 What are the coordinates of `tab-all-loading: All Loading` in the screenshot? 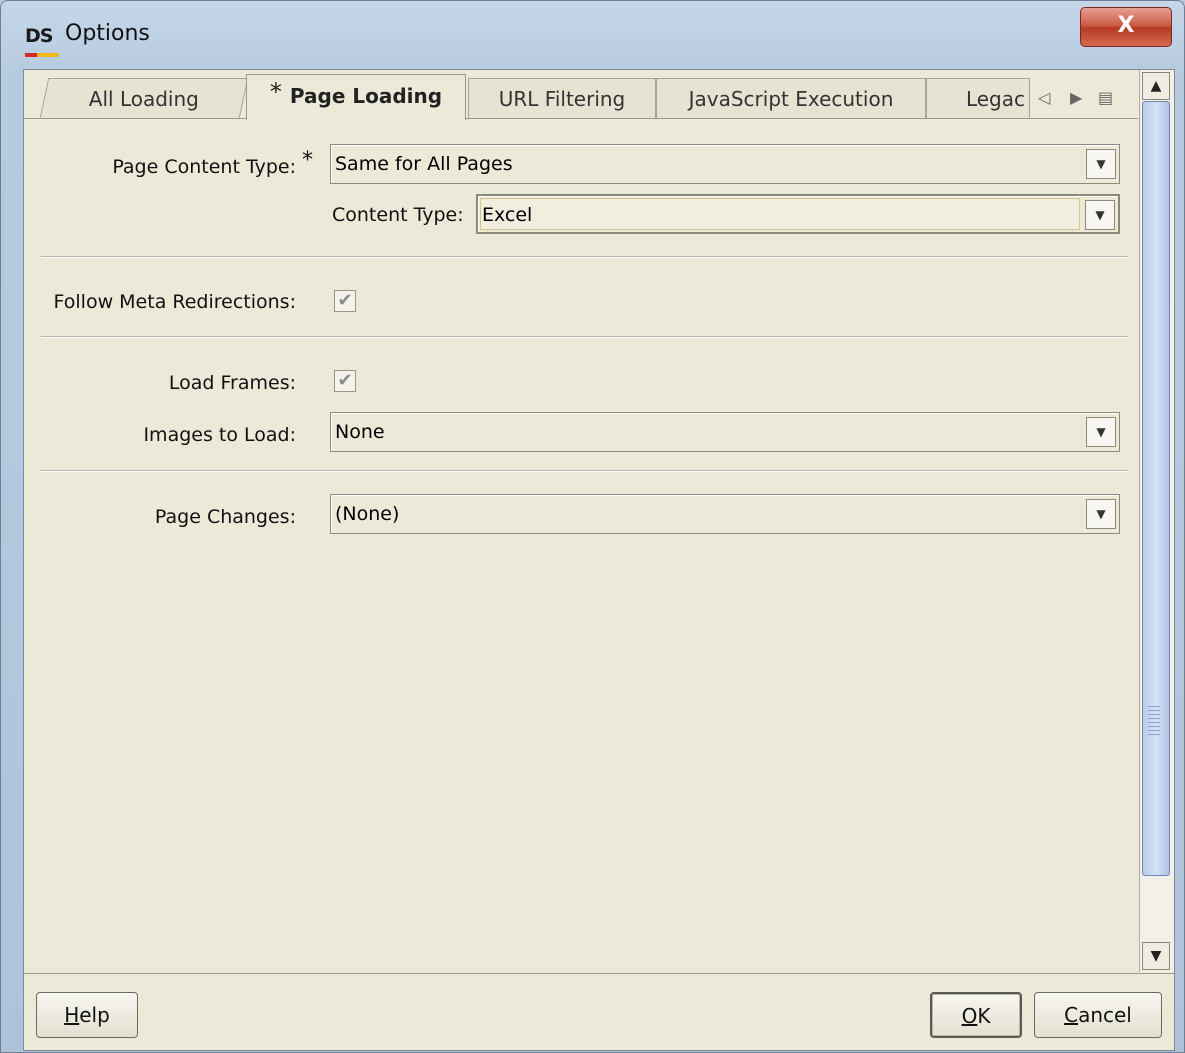 It's located at (144, 98).